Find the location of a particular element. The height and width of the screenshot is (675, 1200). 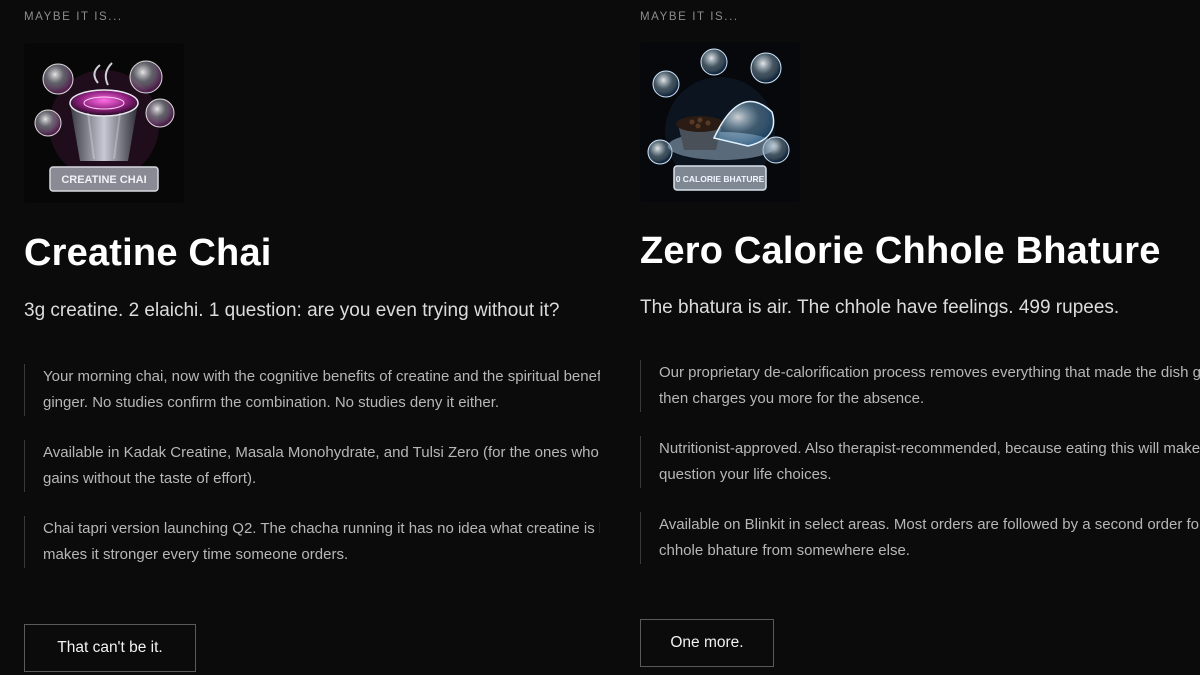

next-idea-button: One more. is located at coordinates (707, 643).